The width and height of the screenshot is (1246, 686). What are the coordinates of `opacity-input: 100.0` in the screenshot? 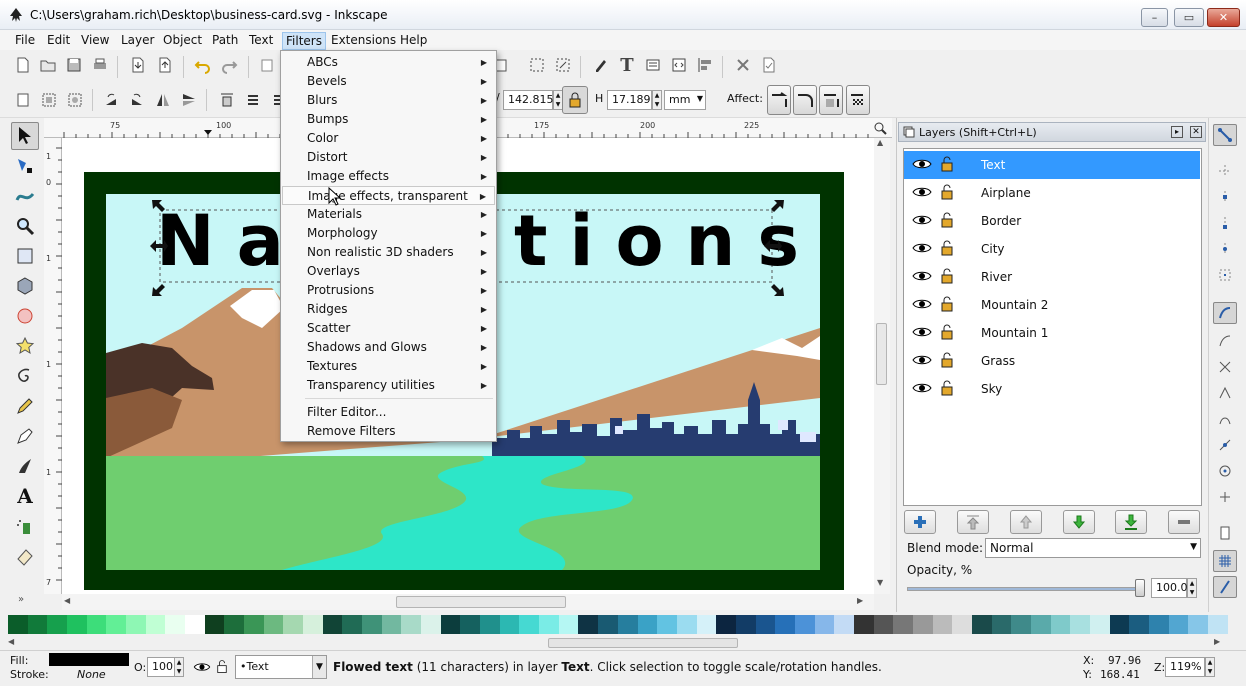 It's located at (1169, 588).